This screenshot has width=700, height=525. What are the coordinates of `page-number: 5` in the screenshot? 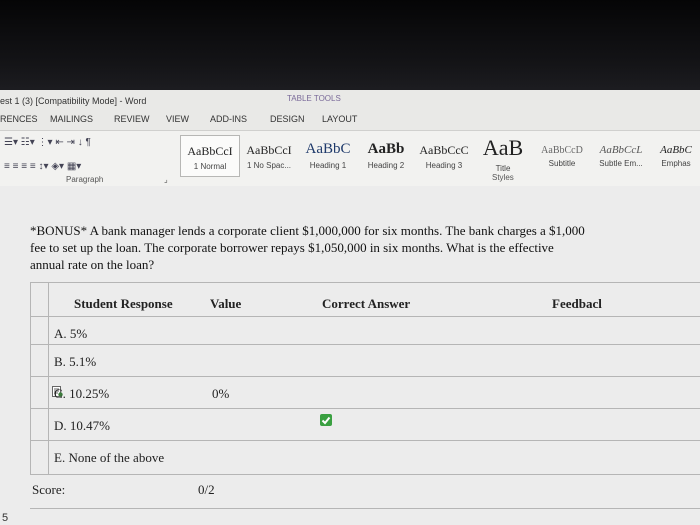 It's located at (5, 518).